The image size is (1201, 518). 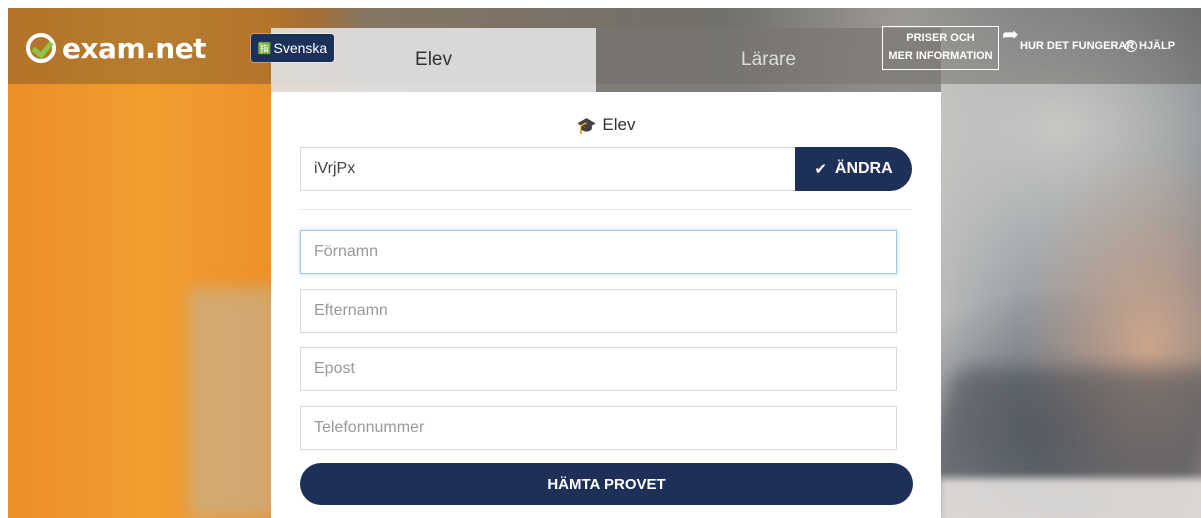 I want to click on checkmark-circle-icon, so click(x=41, y=48).